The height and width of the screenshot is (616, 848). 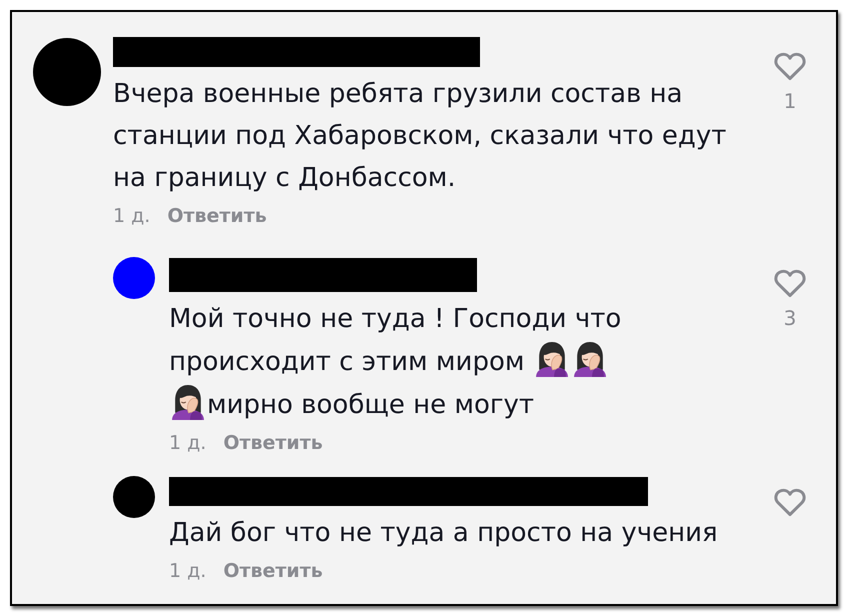 I want to click on like-count: 3, so click(x=790, y=318).